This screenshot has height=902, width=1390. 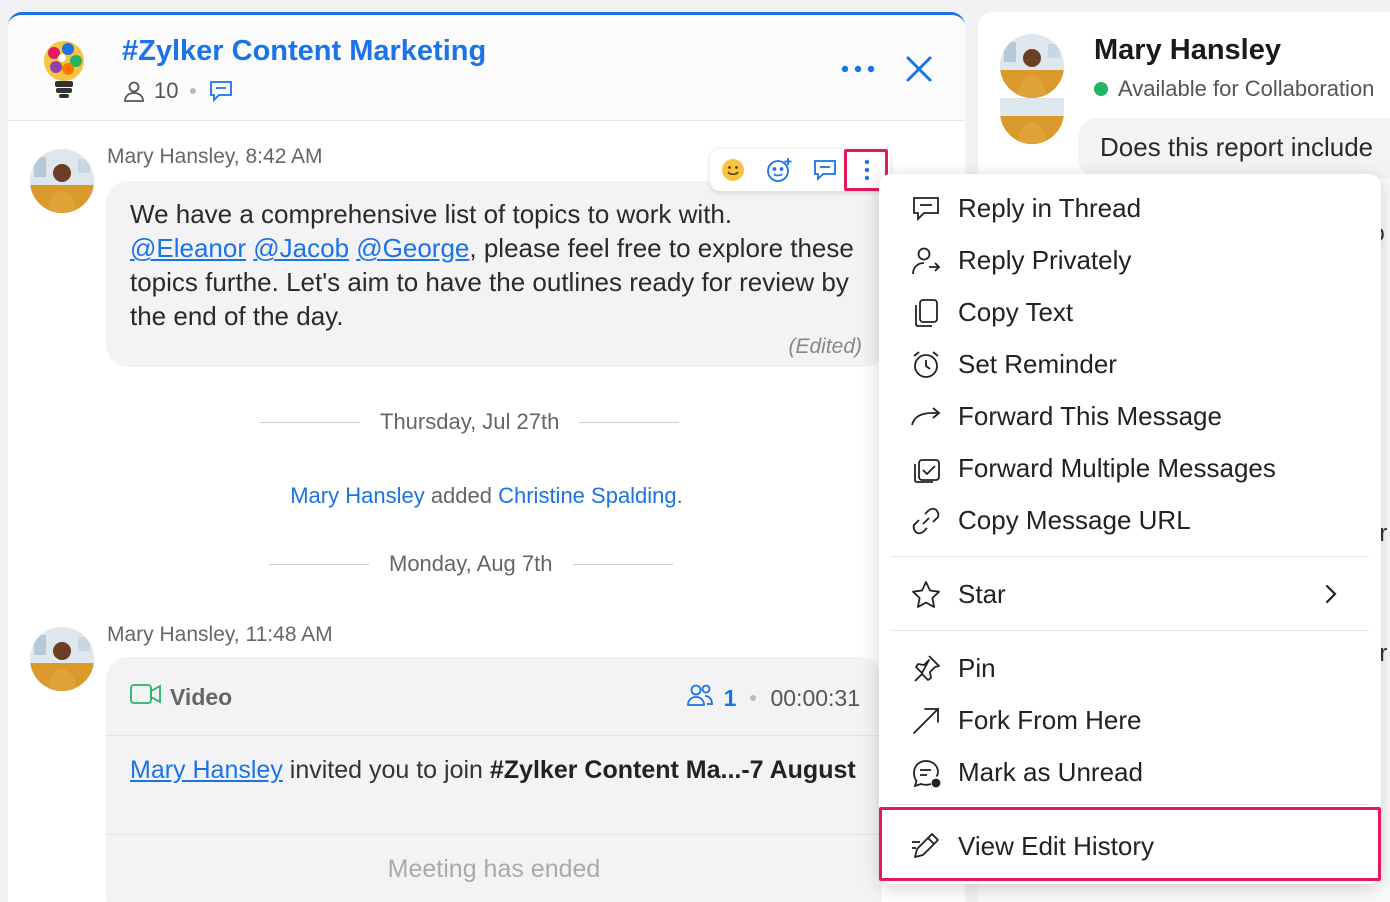 I want to click on menu-item-reply-privately: Reply Privately, so click(x=1130, y=260).